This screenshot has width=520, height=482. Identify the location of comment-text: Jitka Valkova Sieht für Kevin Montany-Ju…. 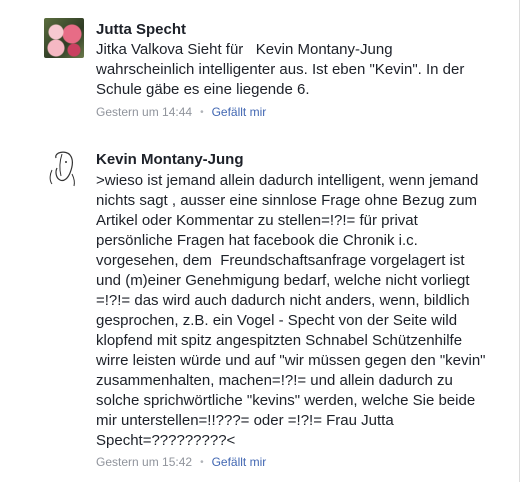
(304, 70).